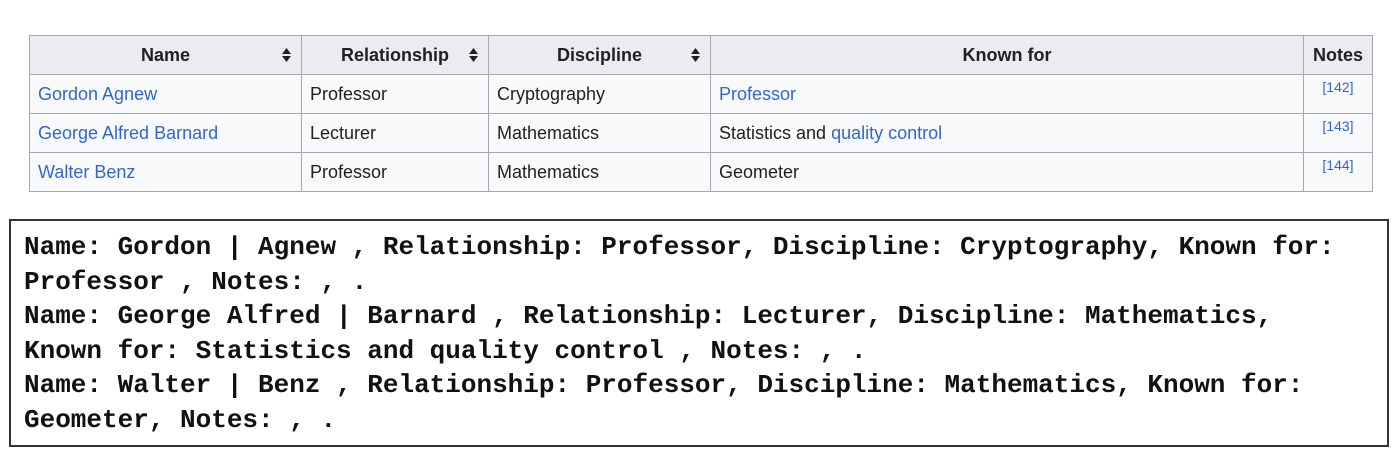 This screenshot has height=457, width=1400. Describe the element at coordinates (599, 94) in the screenshot. I see `cell-discipline: Cryptography` at that location.